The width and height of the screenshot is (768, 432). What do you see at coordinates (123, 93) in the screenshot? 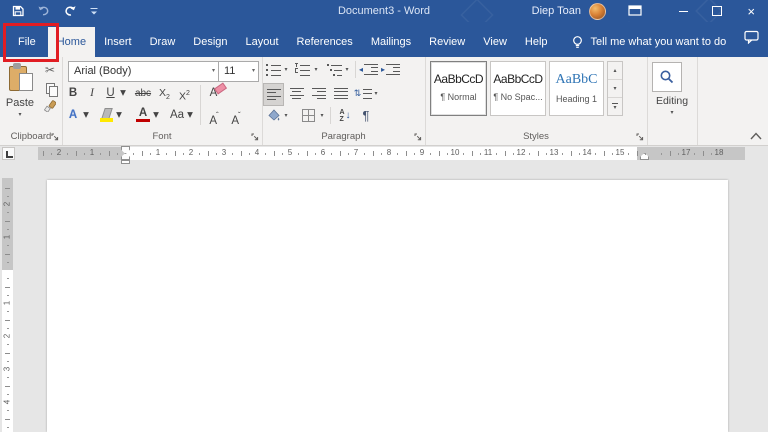
I see `underline-dropdown-icon: ▾` at bounding box center [123, 93].